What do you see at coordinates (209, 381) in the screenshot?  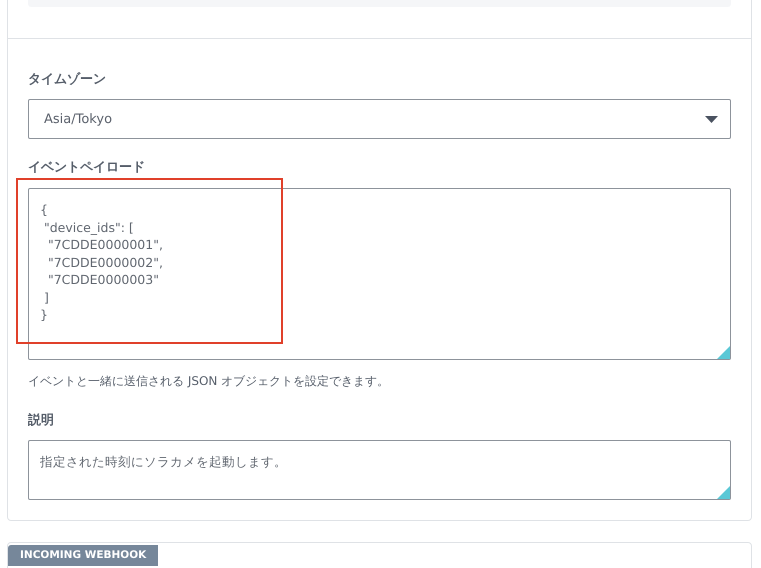 I see `help-text: イベントと一緒に送信される JSON オブジェクトを設定できます。` at bounding box center [209, 381].